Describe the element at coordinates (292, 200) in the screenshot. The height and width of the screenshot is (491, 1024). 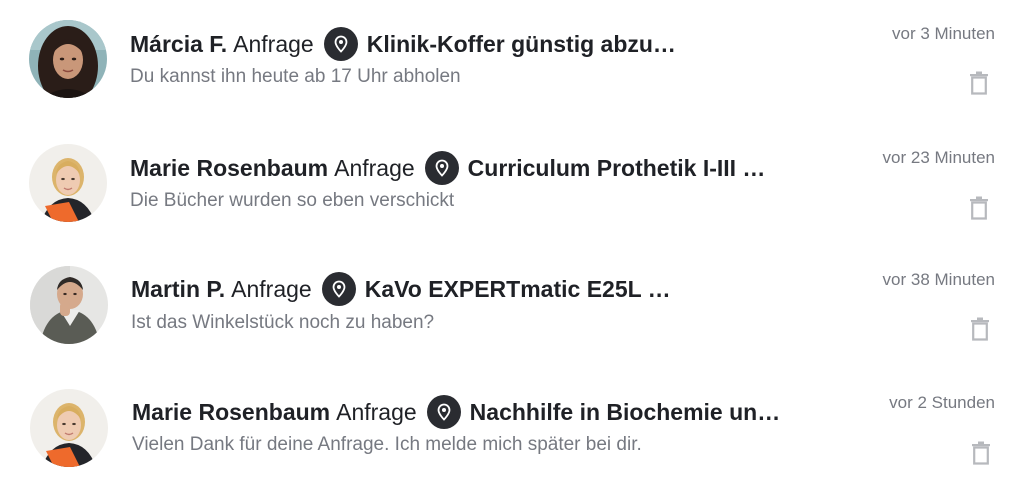
I see `message-preview: Die Bücher wurden so eben verschickt` at that location.